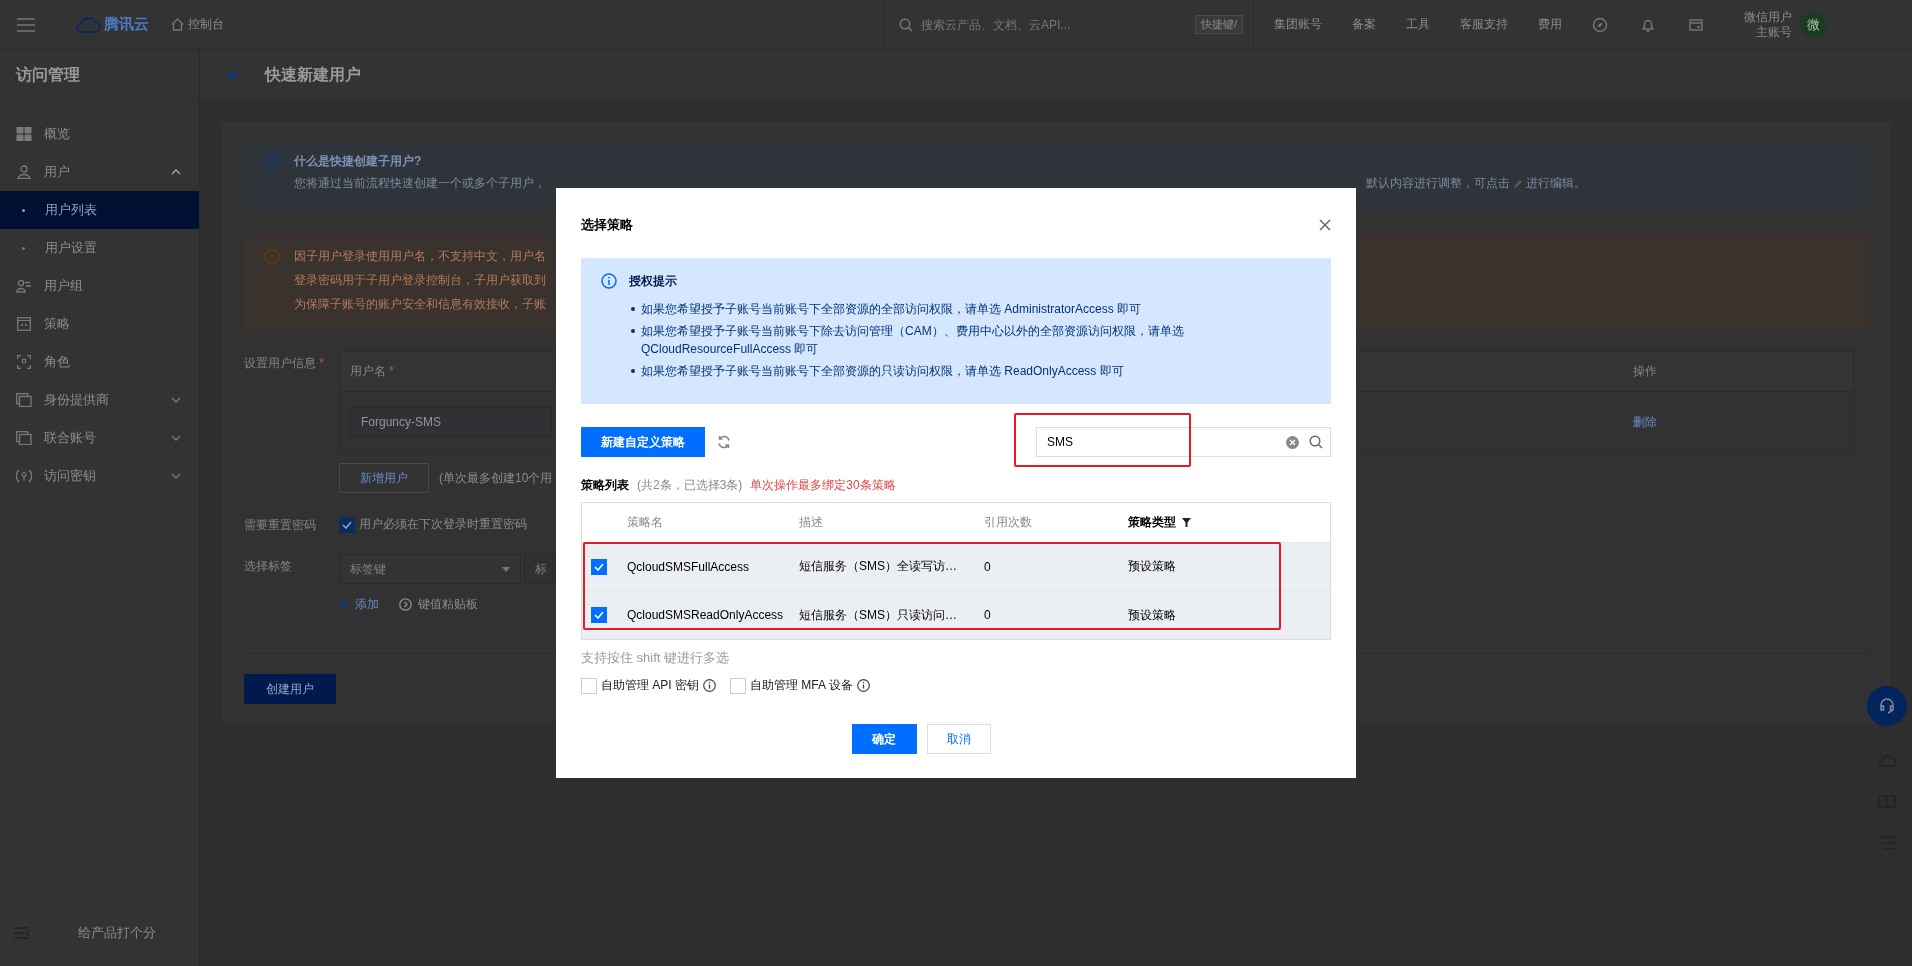 The image size is (1912, 966). Describe the element at coordinates (405, 604) in the screenshot. I see `arrow-circle-icon` at that location.